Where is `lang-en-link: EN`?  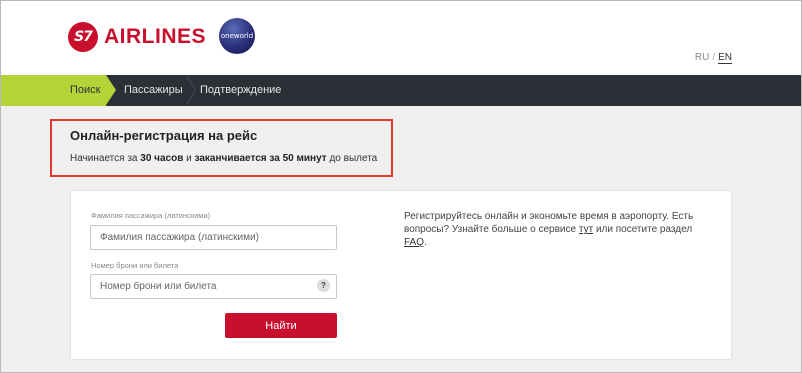 lang-en-link: EN is located at coordinates (725, 58).